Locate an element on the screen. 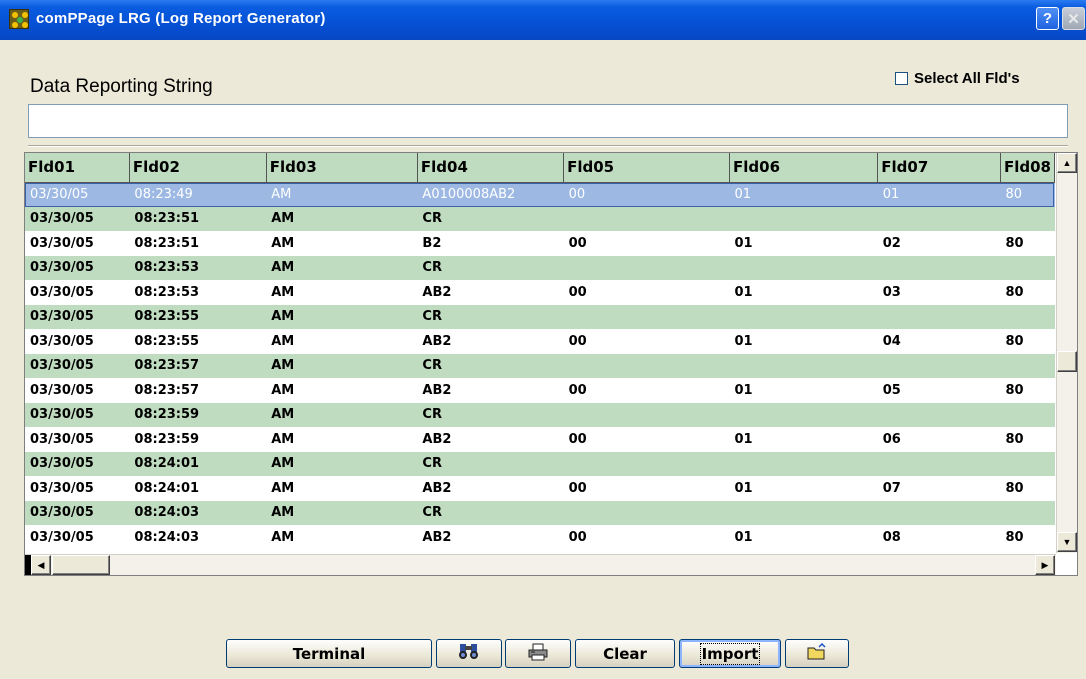  table-cell: CR is located at coordinates (490, 512).